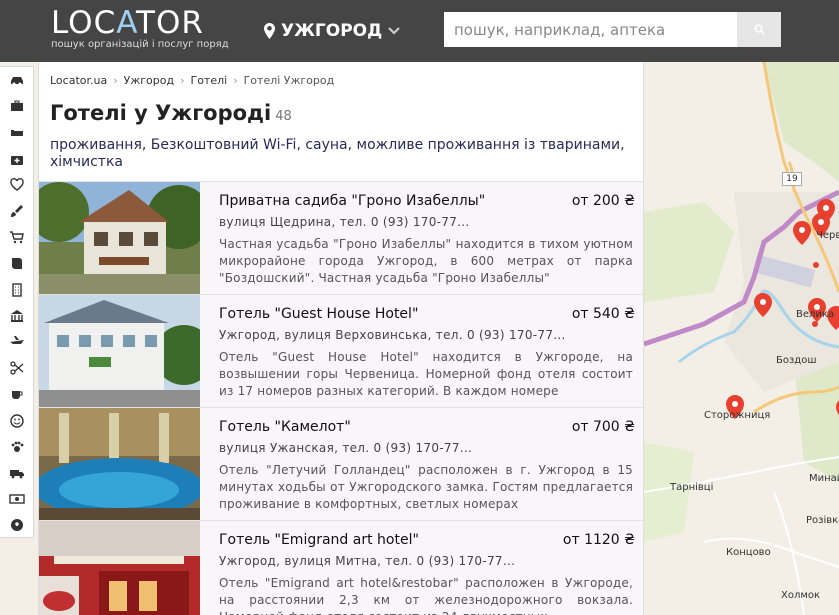  I want to click on category-cup, so click(16, 394).